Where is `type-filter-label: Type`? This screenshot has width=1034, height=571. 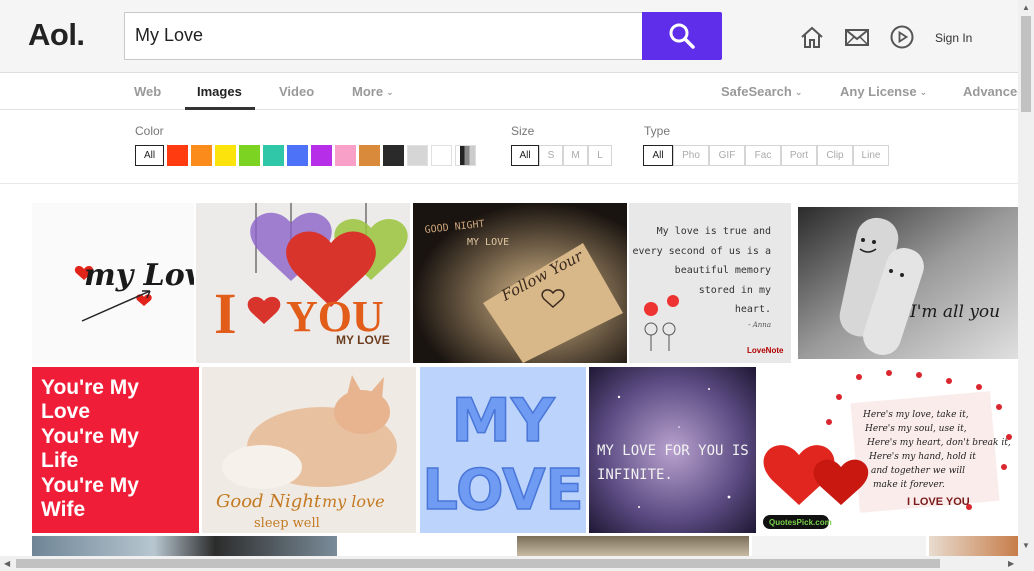
type-filter-label: Type is located at coordinates (657, 131).